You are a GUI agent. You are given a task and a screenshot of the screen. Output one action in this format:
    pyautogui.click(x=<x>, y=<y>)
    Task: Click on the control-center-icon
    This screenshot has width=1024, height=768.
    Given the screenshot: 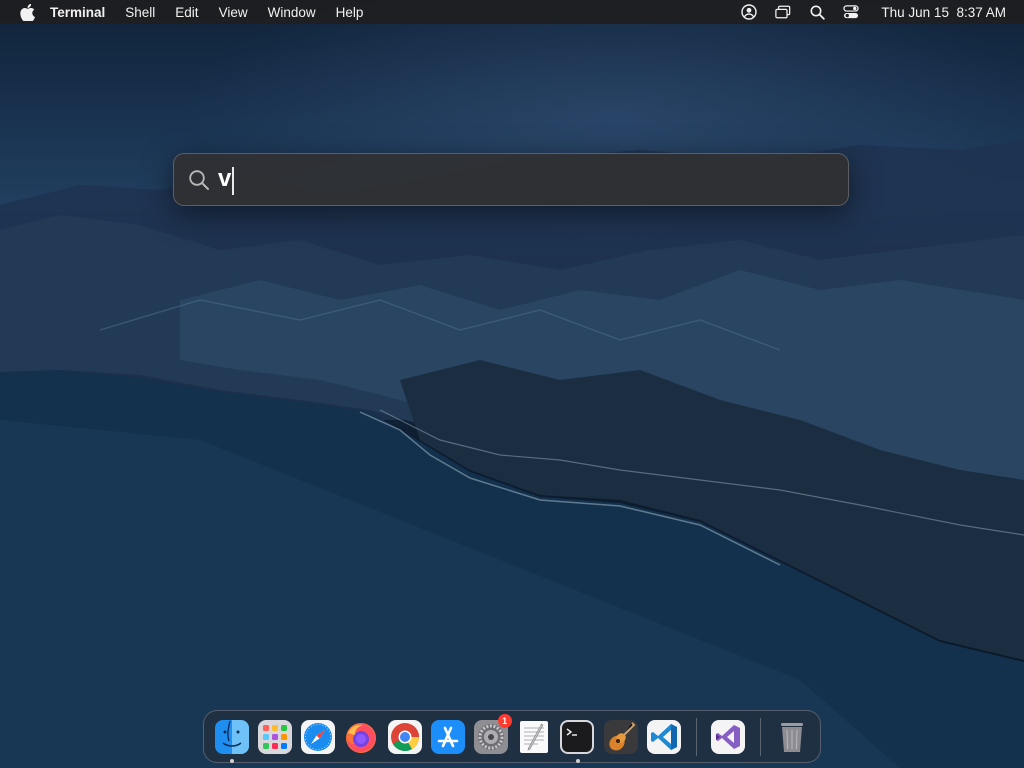 What is the action you would take?
    pyautogui.click(x=851, y=12)
    